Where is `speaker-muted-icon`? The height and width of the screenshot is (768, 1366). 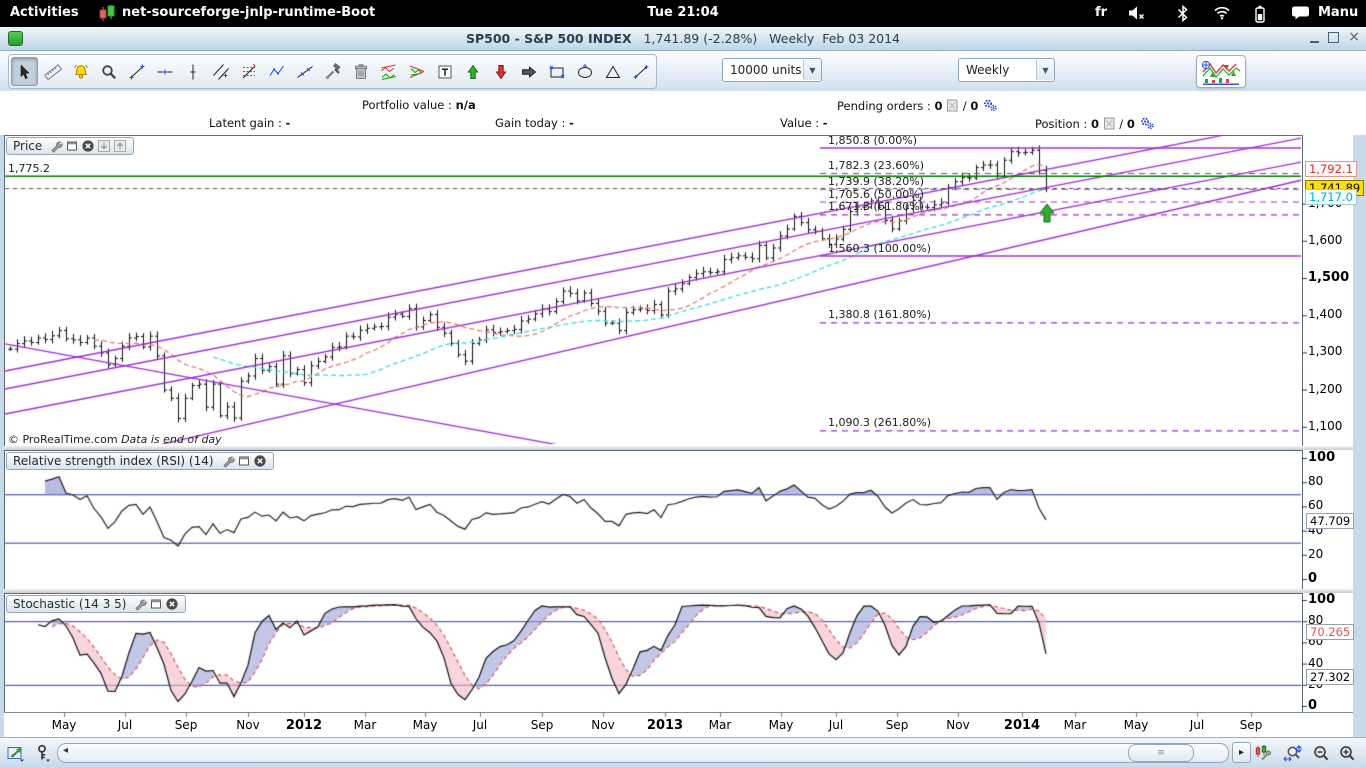 speaker-muted-icon is located at coordinates (1137, 15).